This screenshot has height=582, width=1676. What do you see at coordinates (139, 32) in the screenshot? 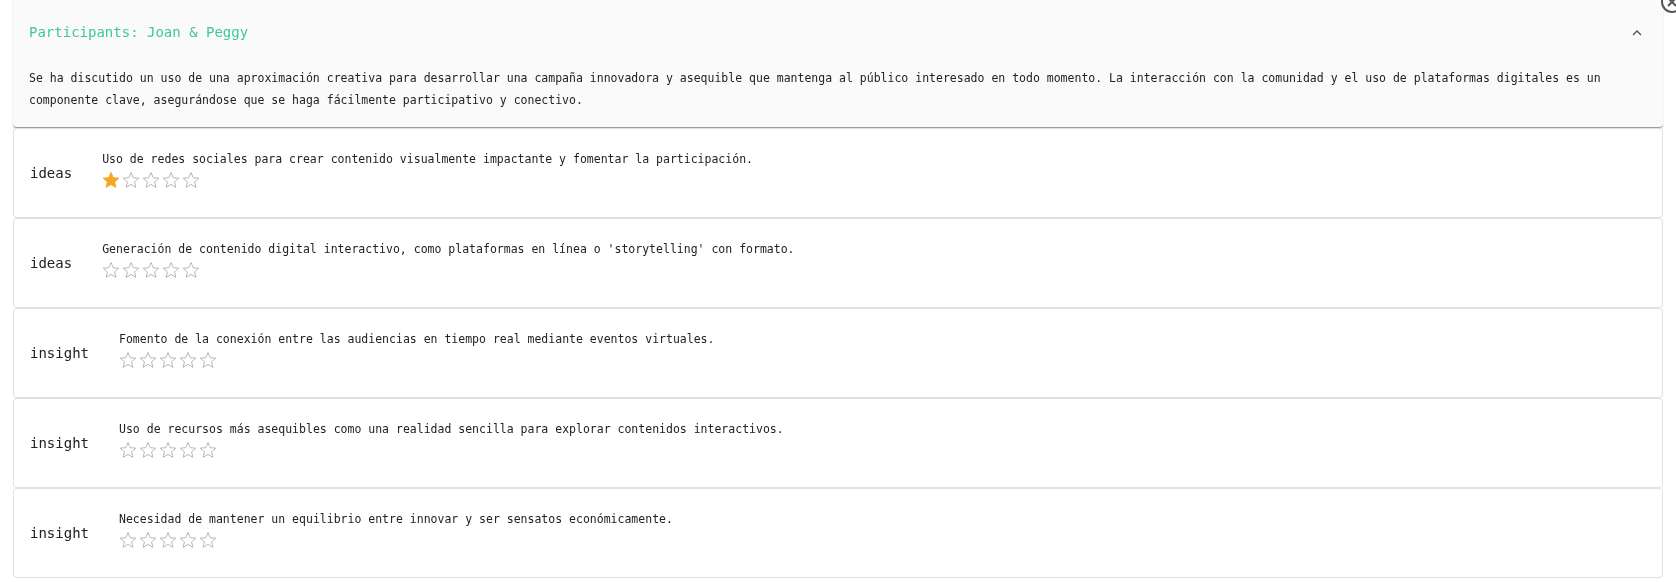
I see `panel-title: Participants: Joan & Peggy` at bounding box center [139, 32].